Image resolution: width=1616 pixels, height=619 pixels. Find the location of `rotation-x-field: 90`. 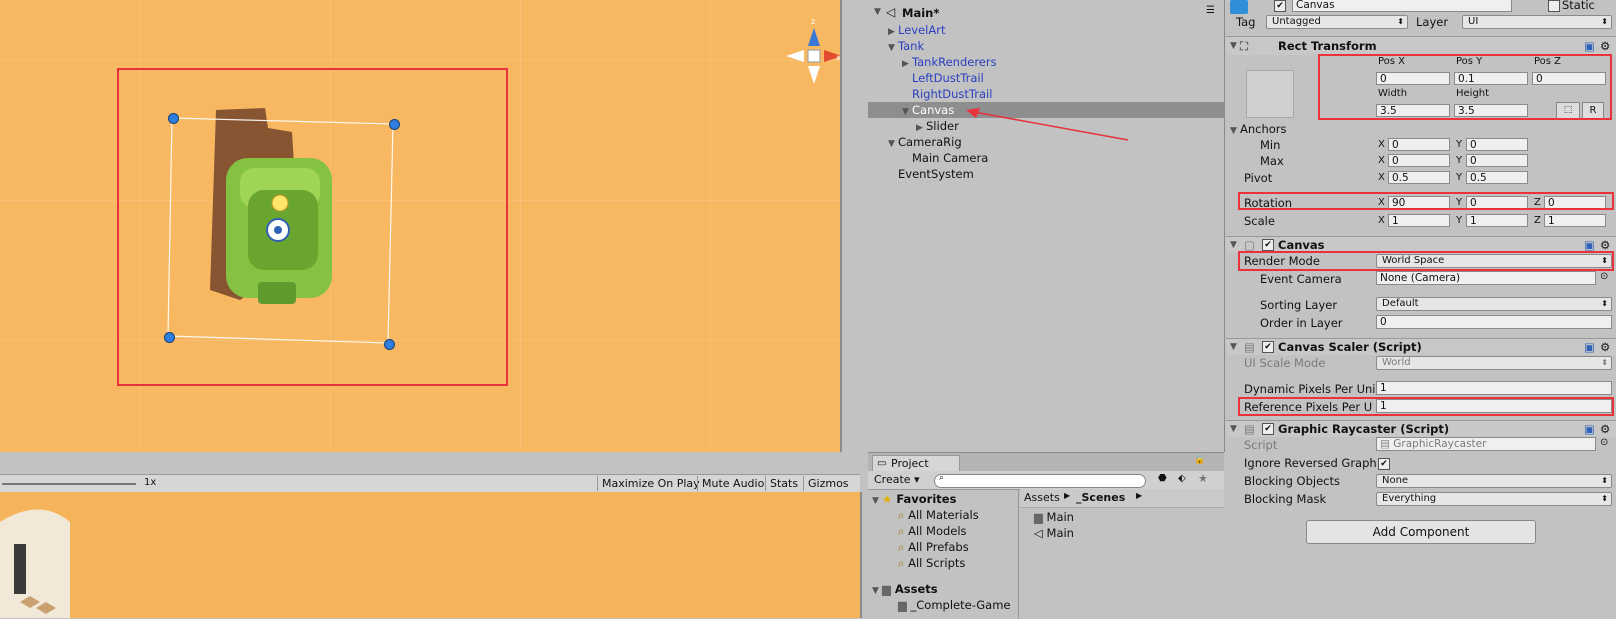

rotation-x-field: 90 is located at coordinates (1419, 202).